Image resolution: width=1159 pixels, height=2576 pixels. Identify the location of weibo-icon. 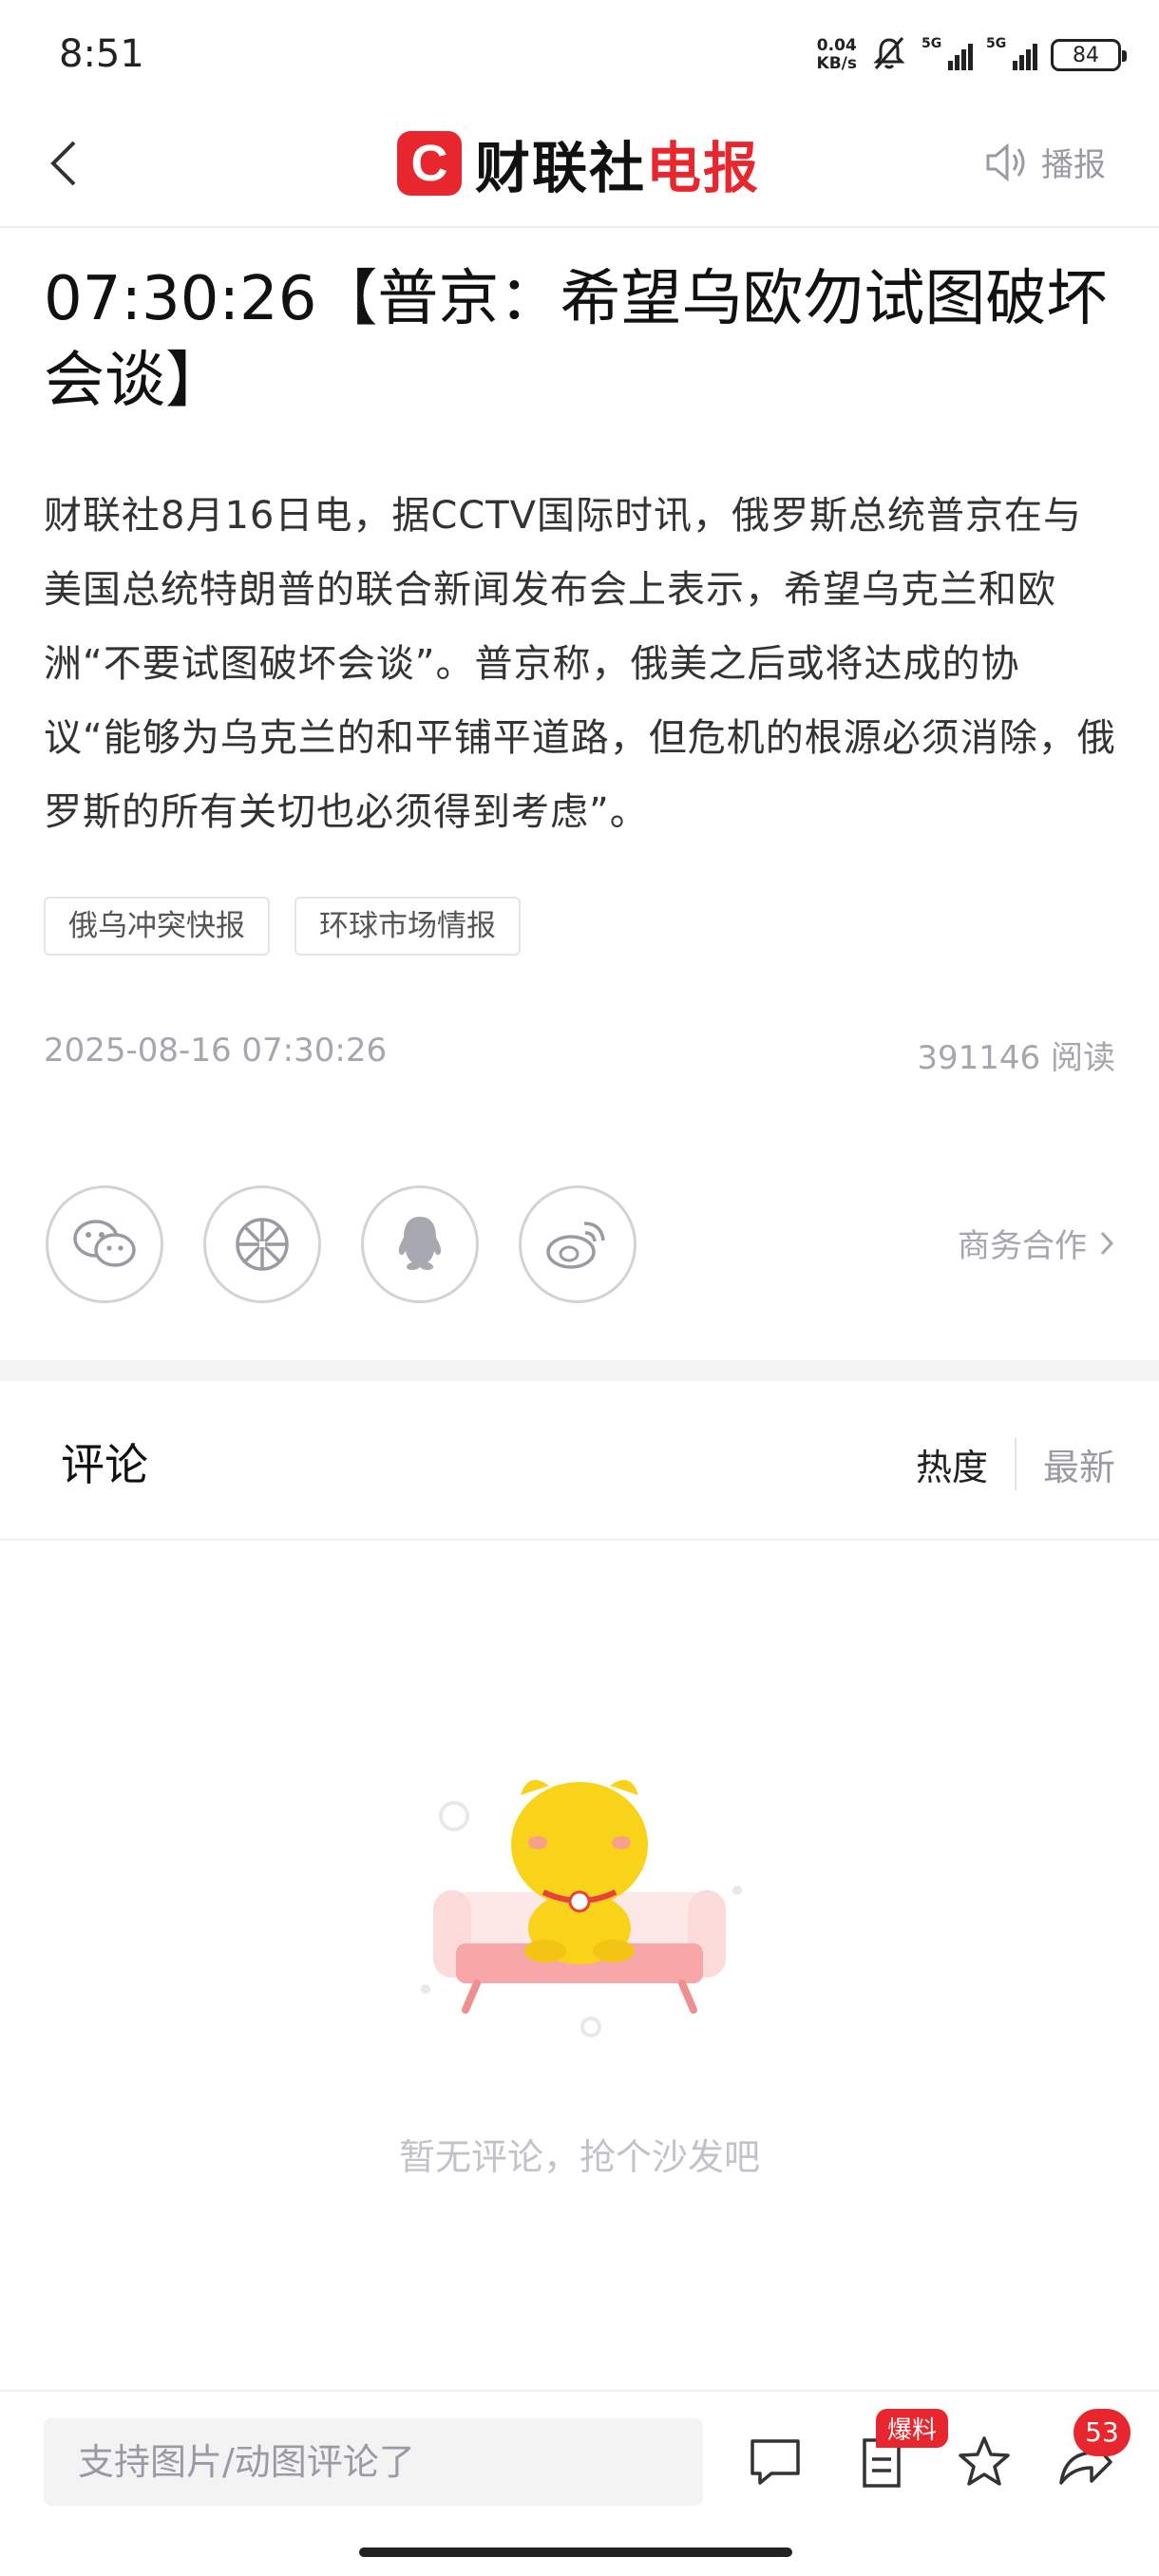
(575, 1245).